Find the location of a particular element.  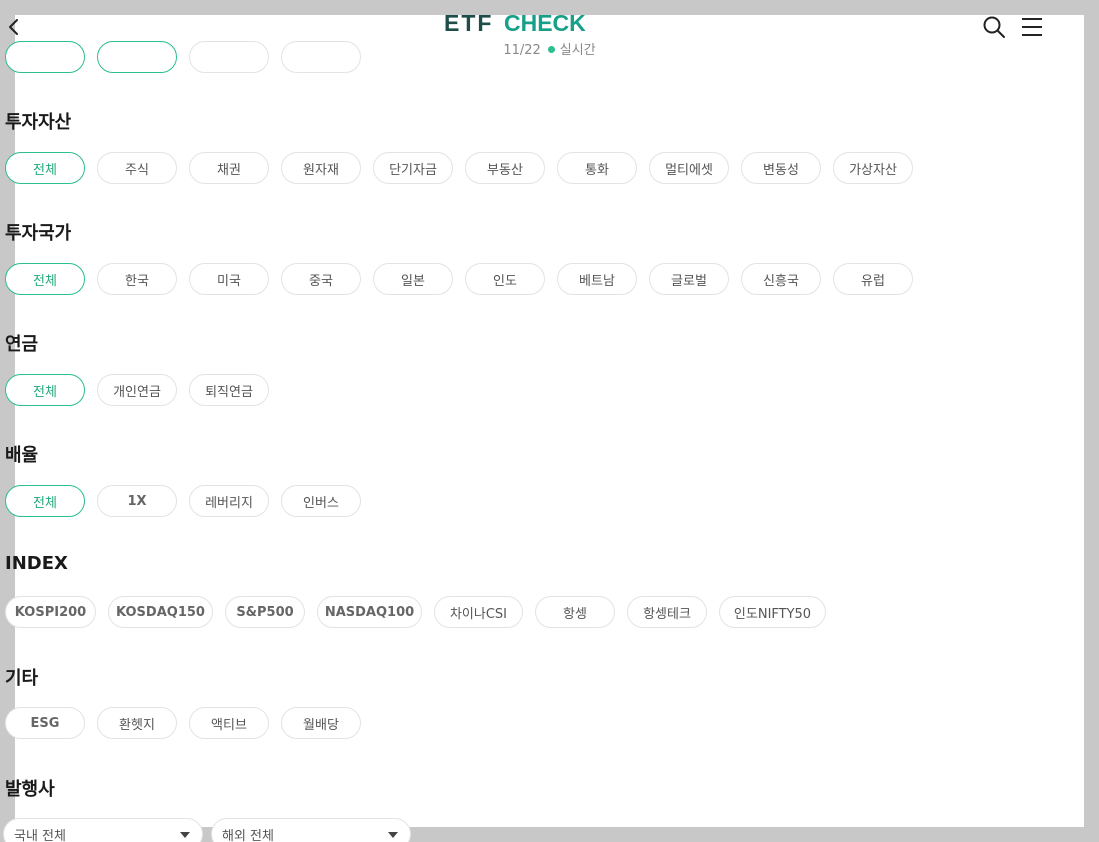

section-title-etc: 기타 is located at coordinates (22, 678).